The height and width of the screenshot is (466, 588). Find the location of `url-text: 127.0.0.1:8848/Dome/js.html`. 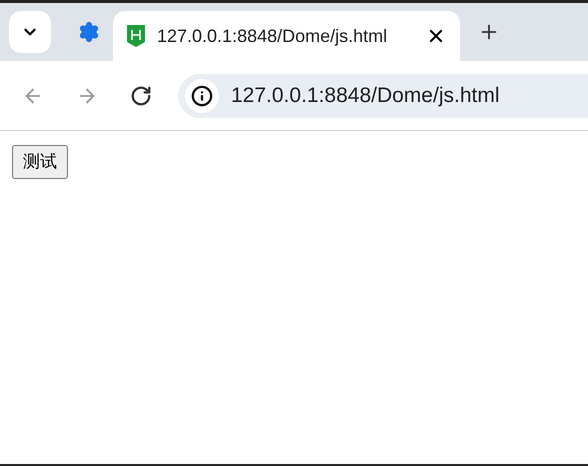

url-text: 127.0.0.1:8848/Dome/js.html is located at coordinates (365, 95).